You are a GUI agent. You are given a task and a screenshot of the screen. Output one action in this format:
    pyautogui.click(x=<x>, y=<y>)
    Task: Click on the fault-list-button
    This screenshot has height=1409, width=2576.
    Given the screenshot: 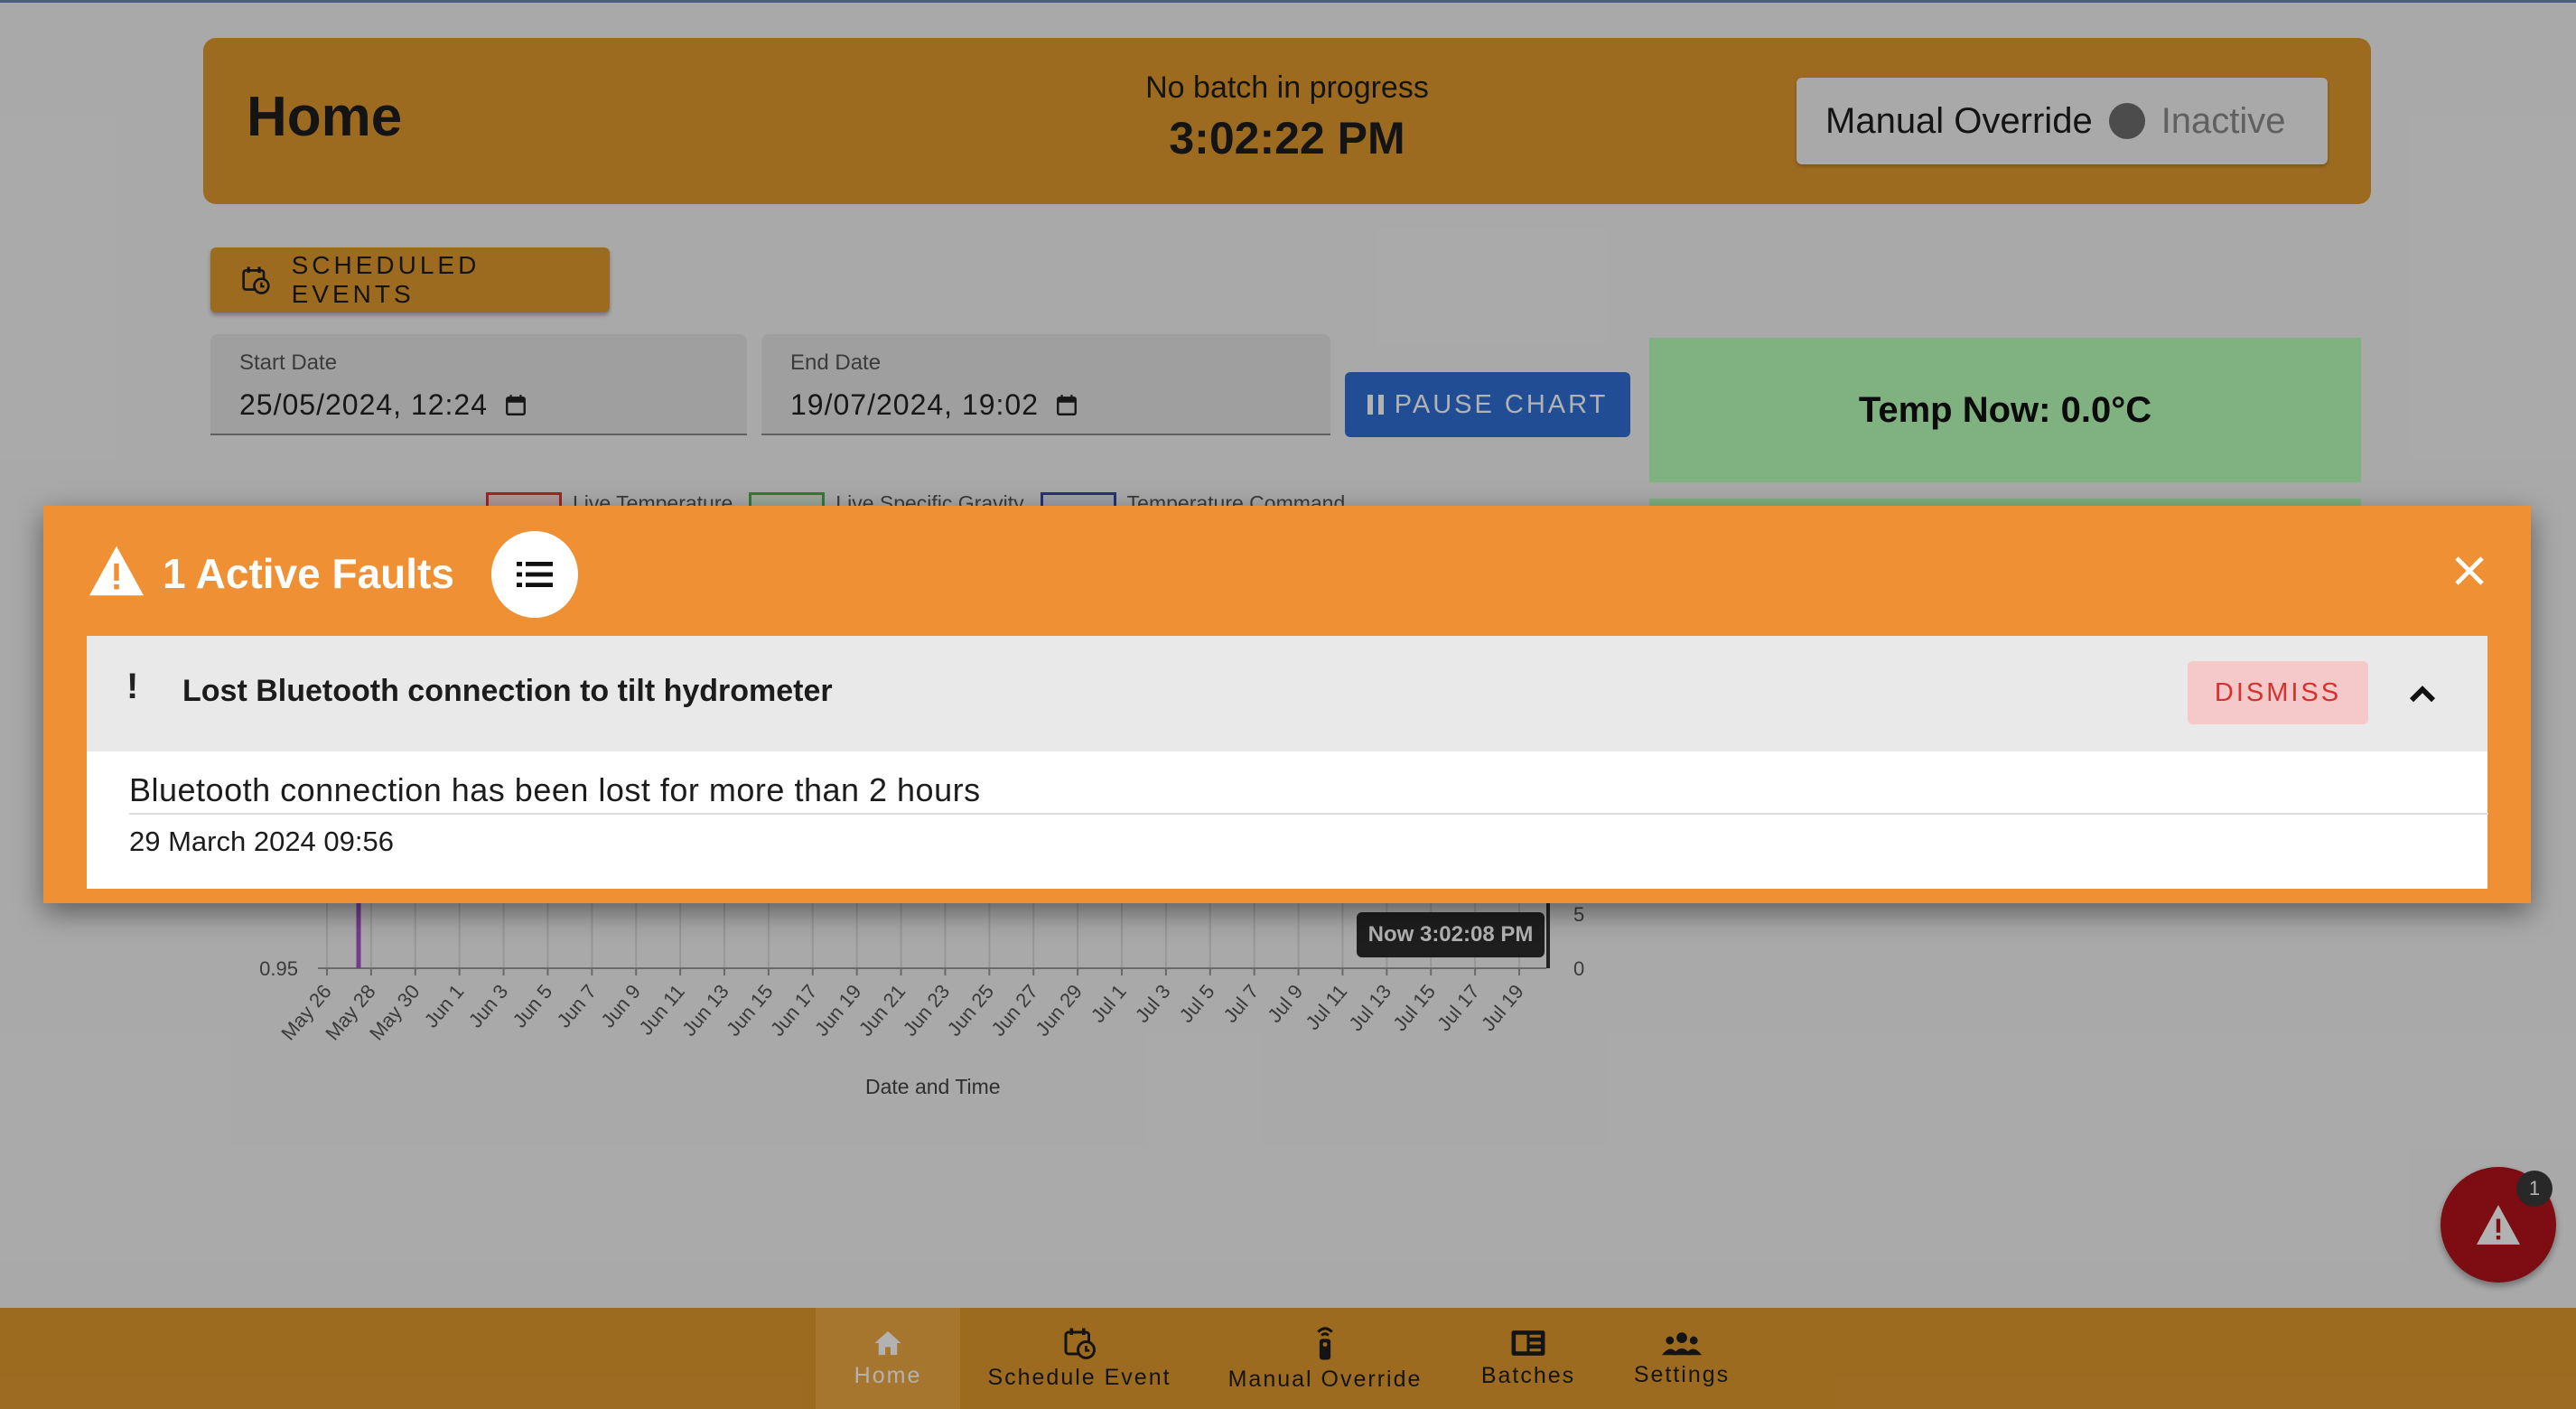 What is the action you would take?
    pyautogui.click(x=535, y=575)
    